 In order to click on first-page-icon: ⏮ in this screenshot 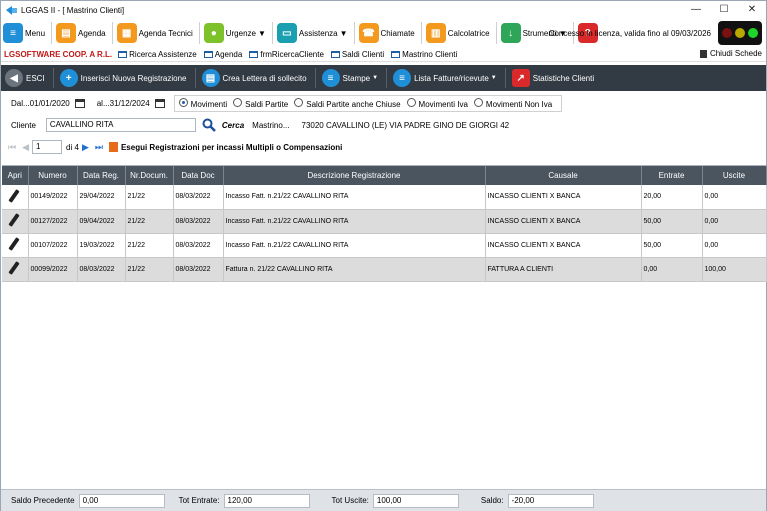, I will do `click(12, 147)`.